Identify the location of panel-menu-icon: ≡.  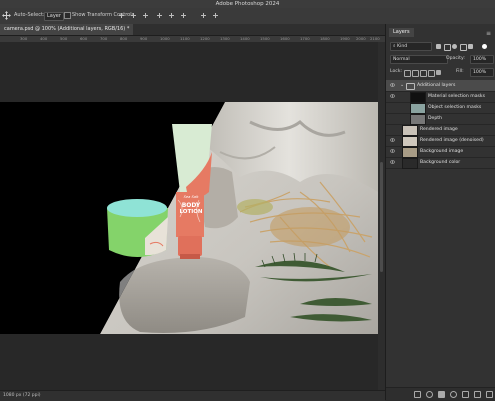
(488, 33).